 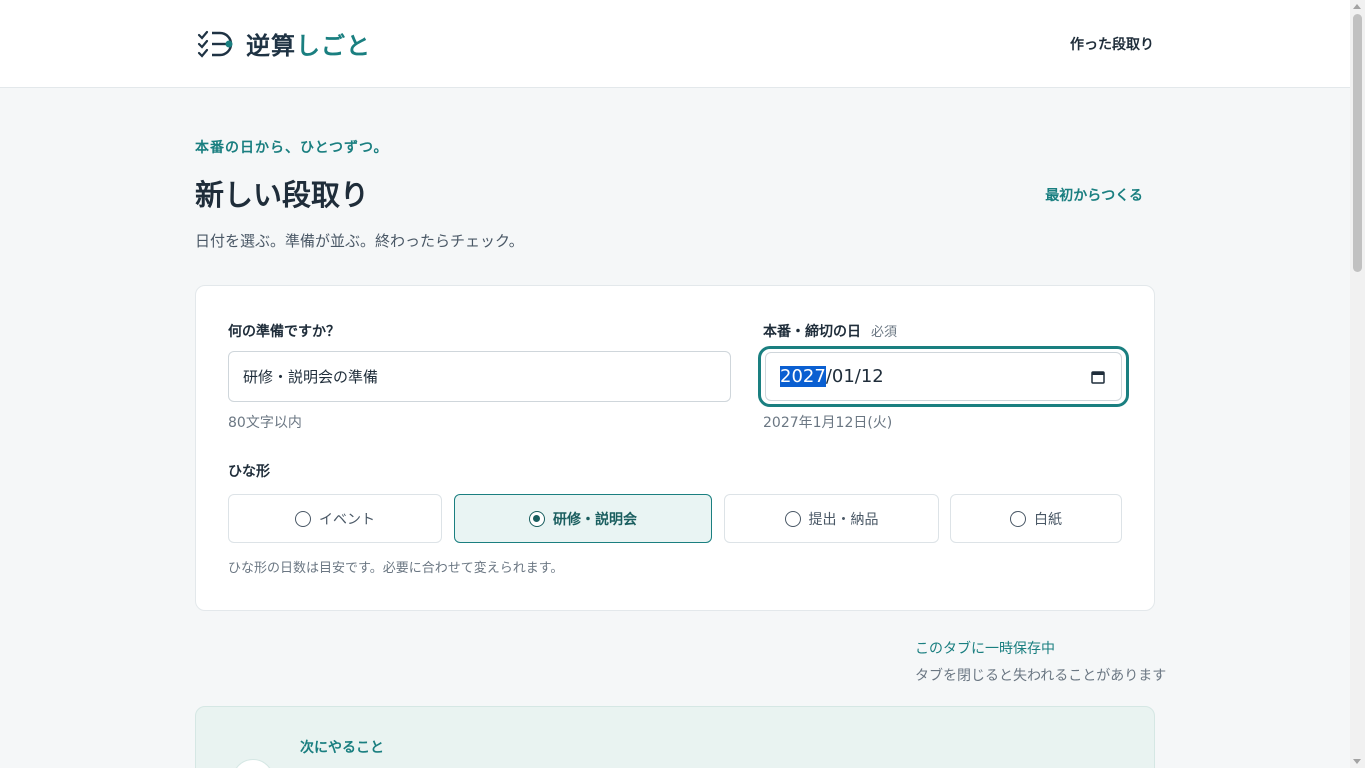 What do you see at coordinates (215, 44) in the screenshot?
I see `checklist-arrow-icon` at bounding box center [215, 44].